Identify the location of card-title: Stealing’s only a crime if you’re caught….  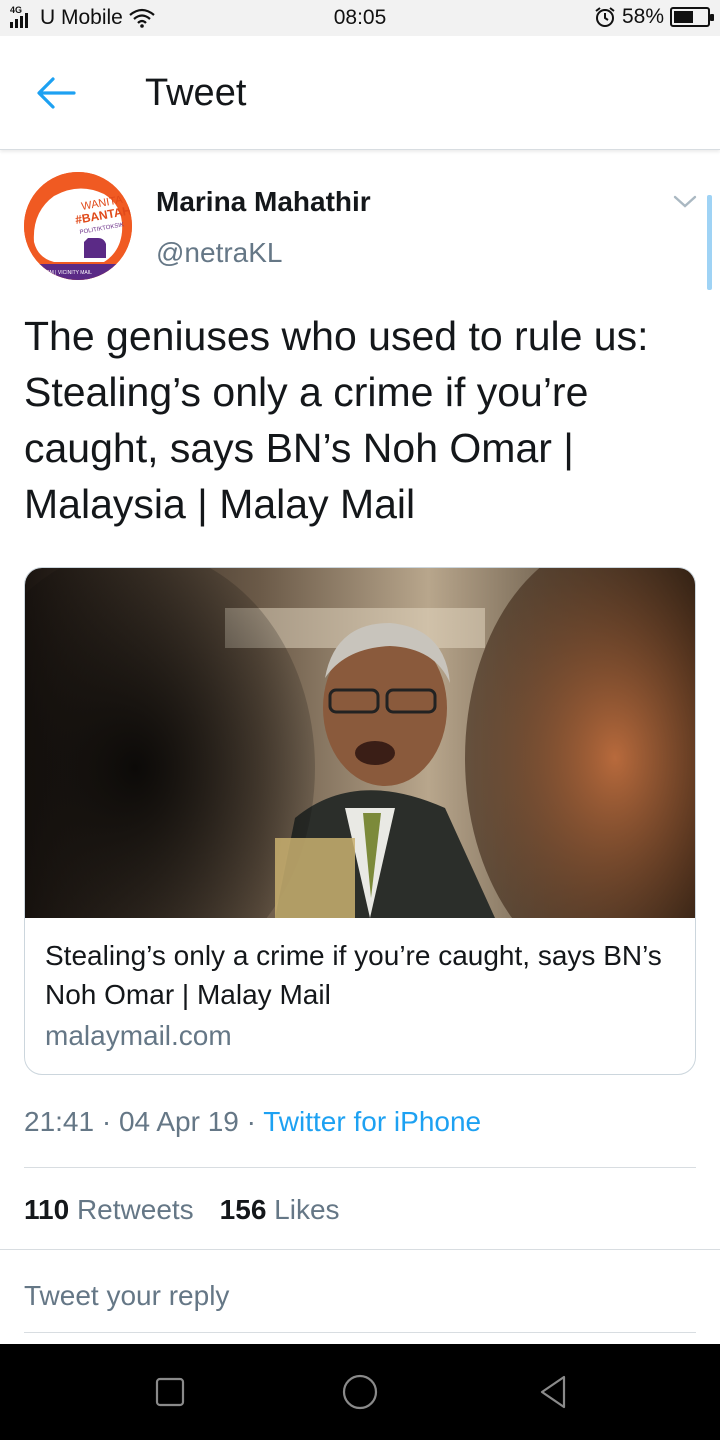
(353, 975).